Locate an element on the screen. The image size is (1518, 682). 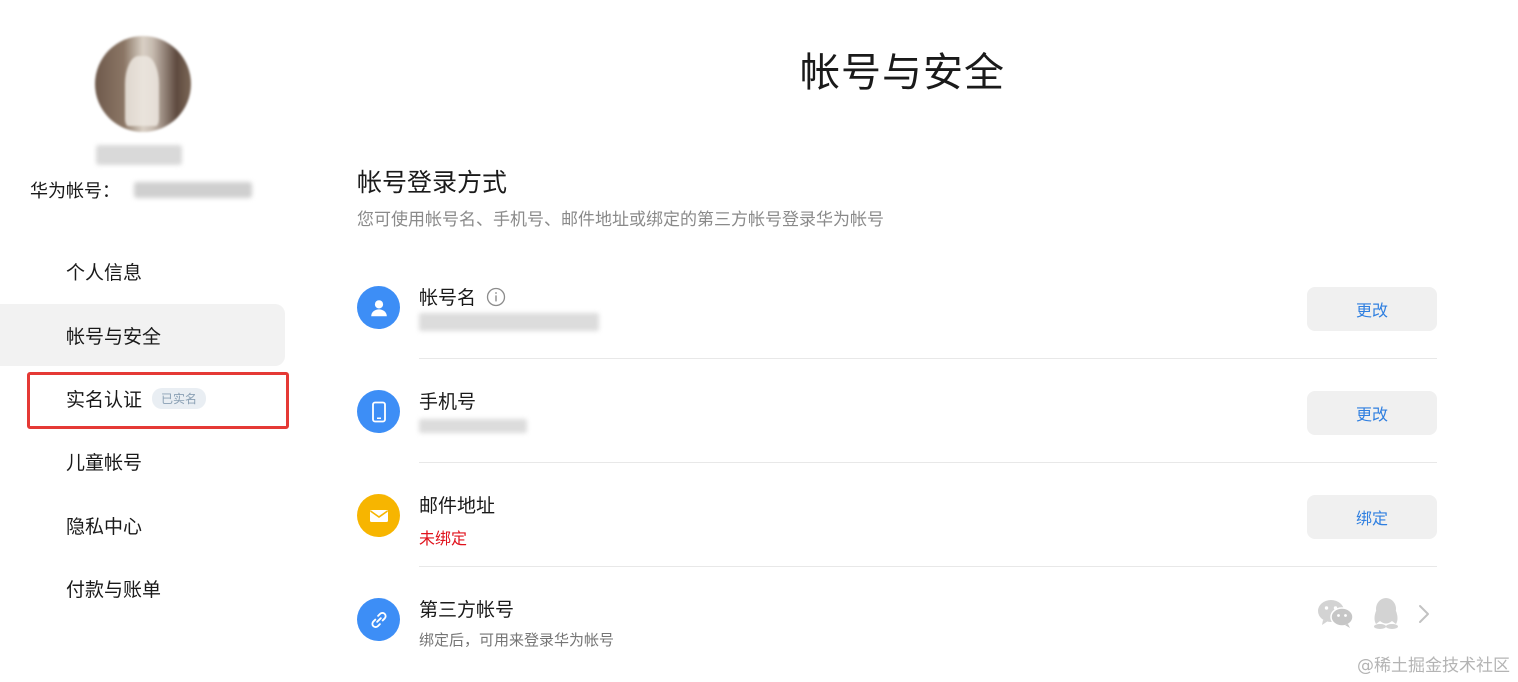
row-title: 帐号名 is located at coordinates (462, 296).